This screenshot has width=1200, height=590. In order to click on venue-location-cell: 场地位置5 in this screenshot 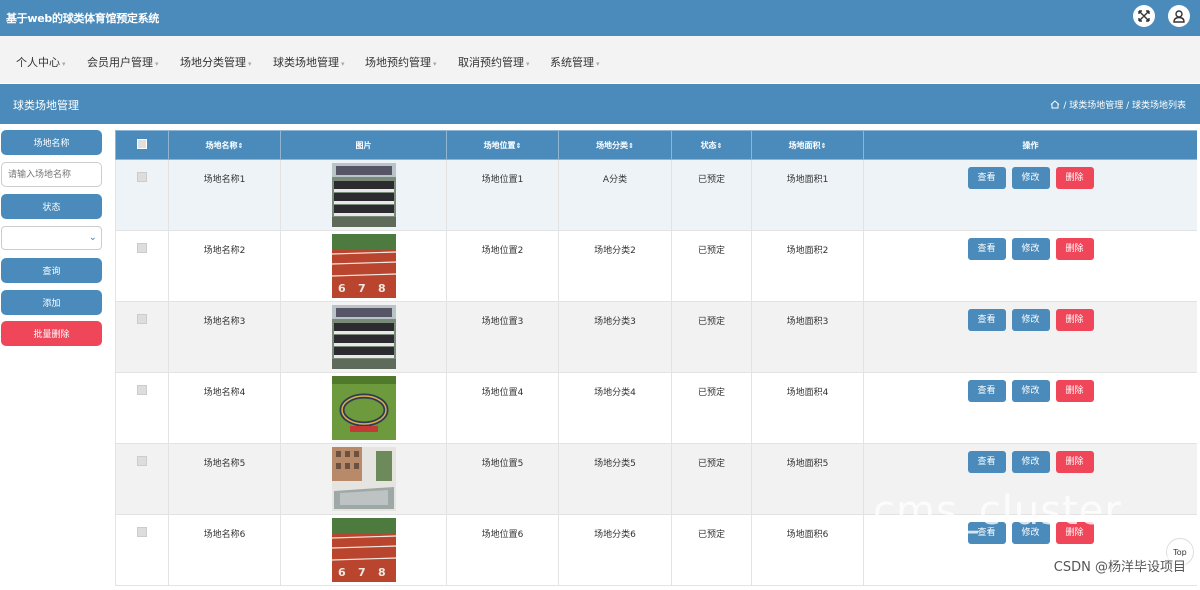, I will do `click(502, 479)`.